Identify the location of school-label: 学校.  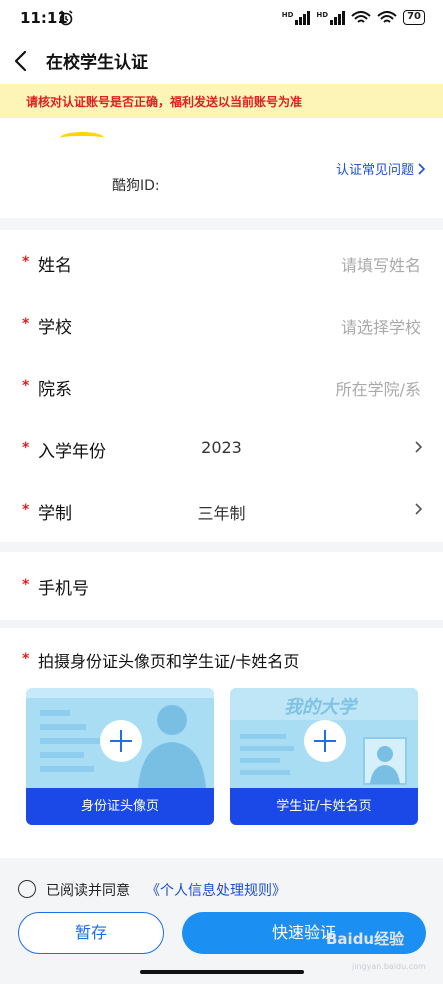
(55, 328).